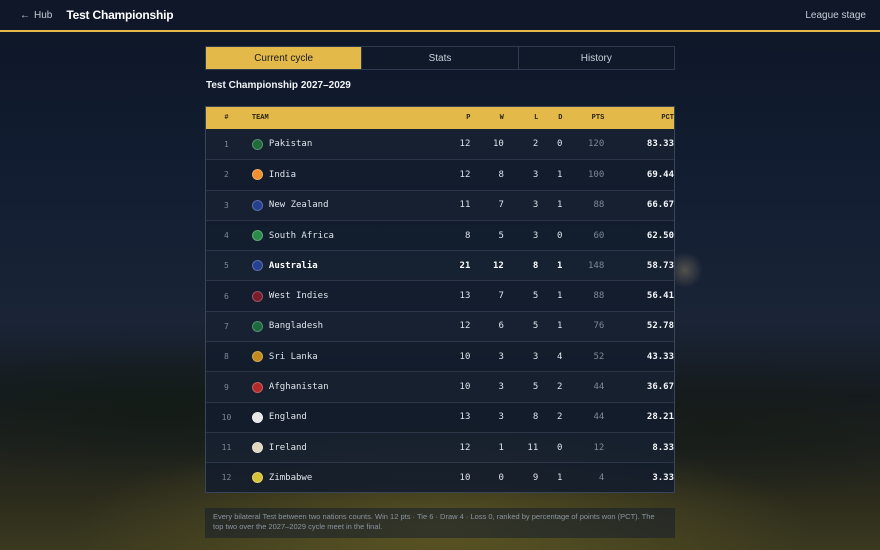 This screenshot has width=880, height=550. Describe the element at coordinates (226, 118) in the screenshot. I see `column-header-rank: #` at that location.